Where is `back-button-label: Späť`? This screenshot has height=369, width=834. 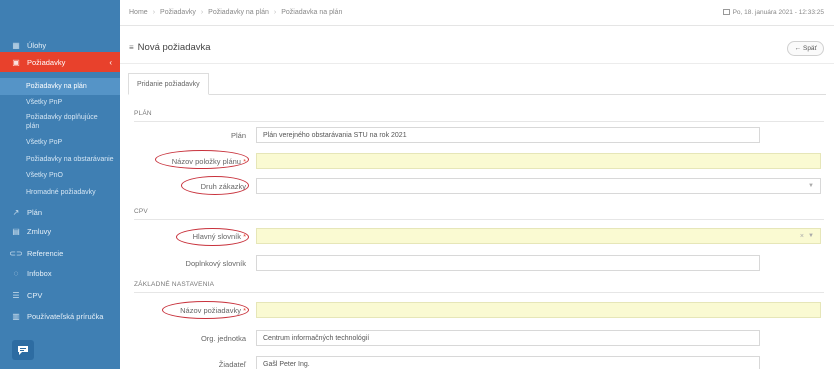 back-button-label: Späť is located at coordinates (809, 48).